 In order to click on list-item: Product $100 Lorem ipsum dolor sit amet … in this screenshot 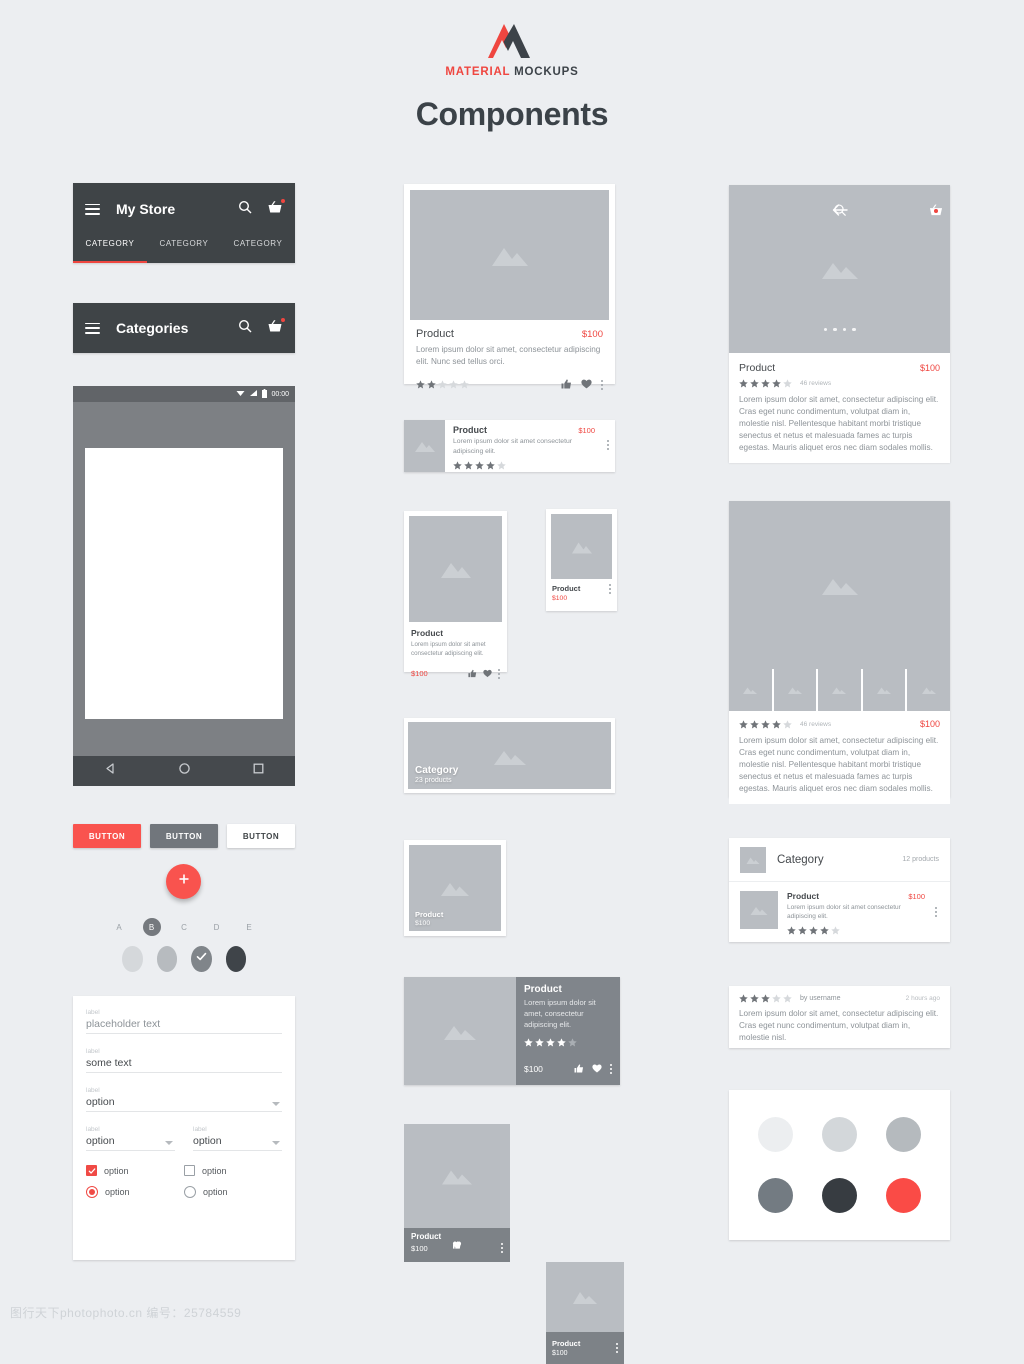, I will do `click(839, 913)`.